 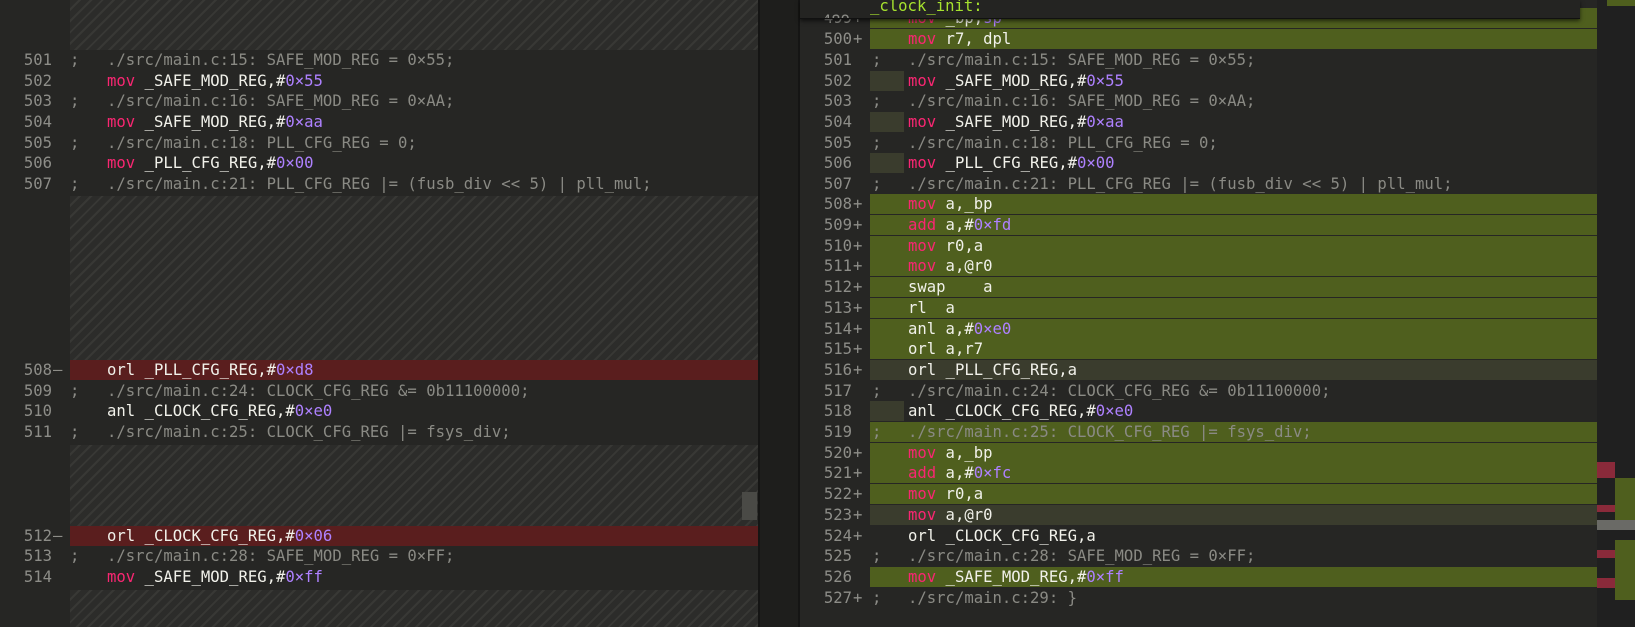 What do you see at coordinates (837, 431) in the screenshot?
I see `line-number: 519` at bounding box center [837, 431].